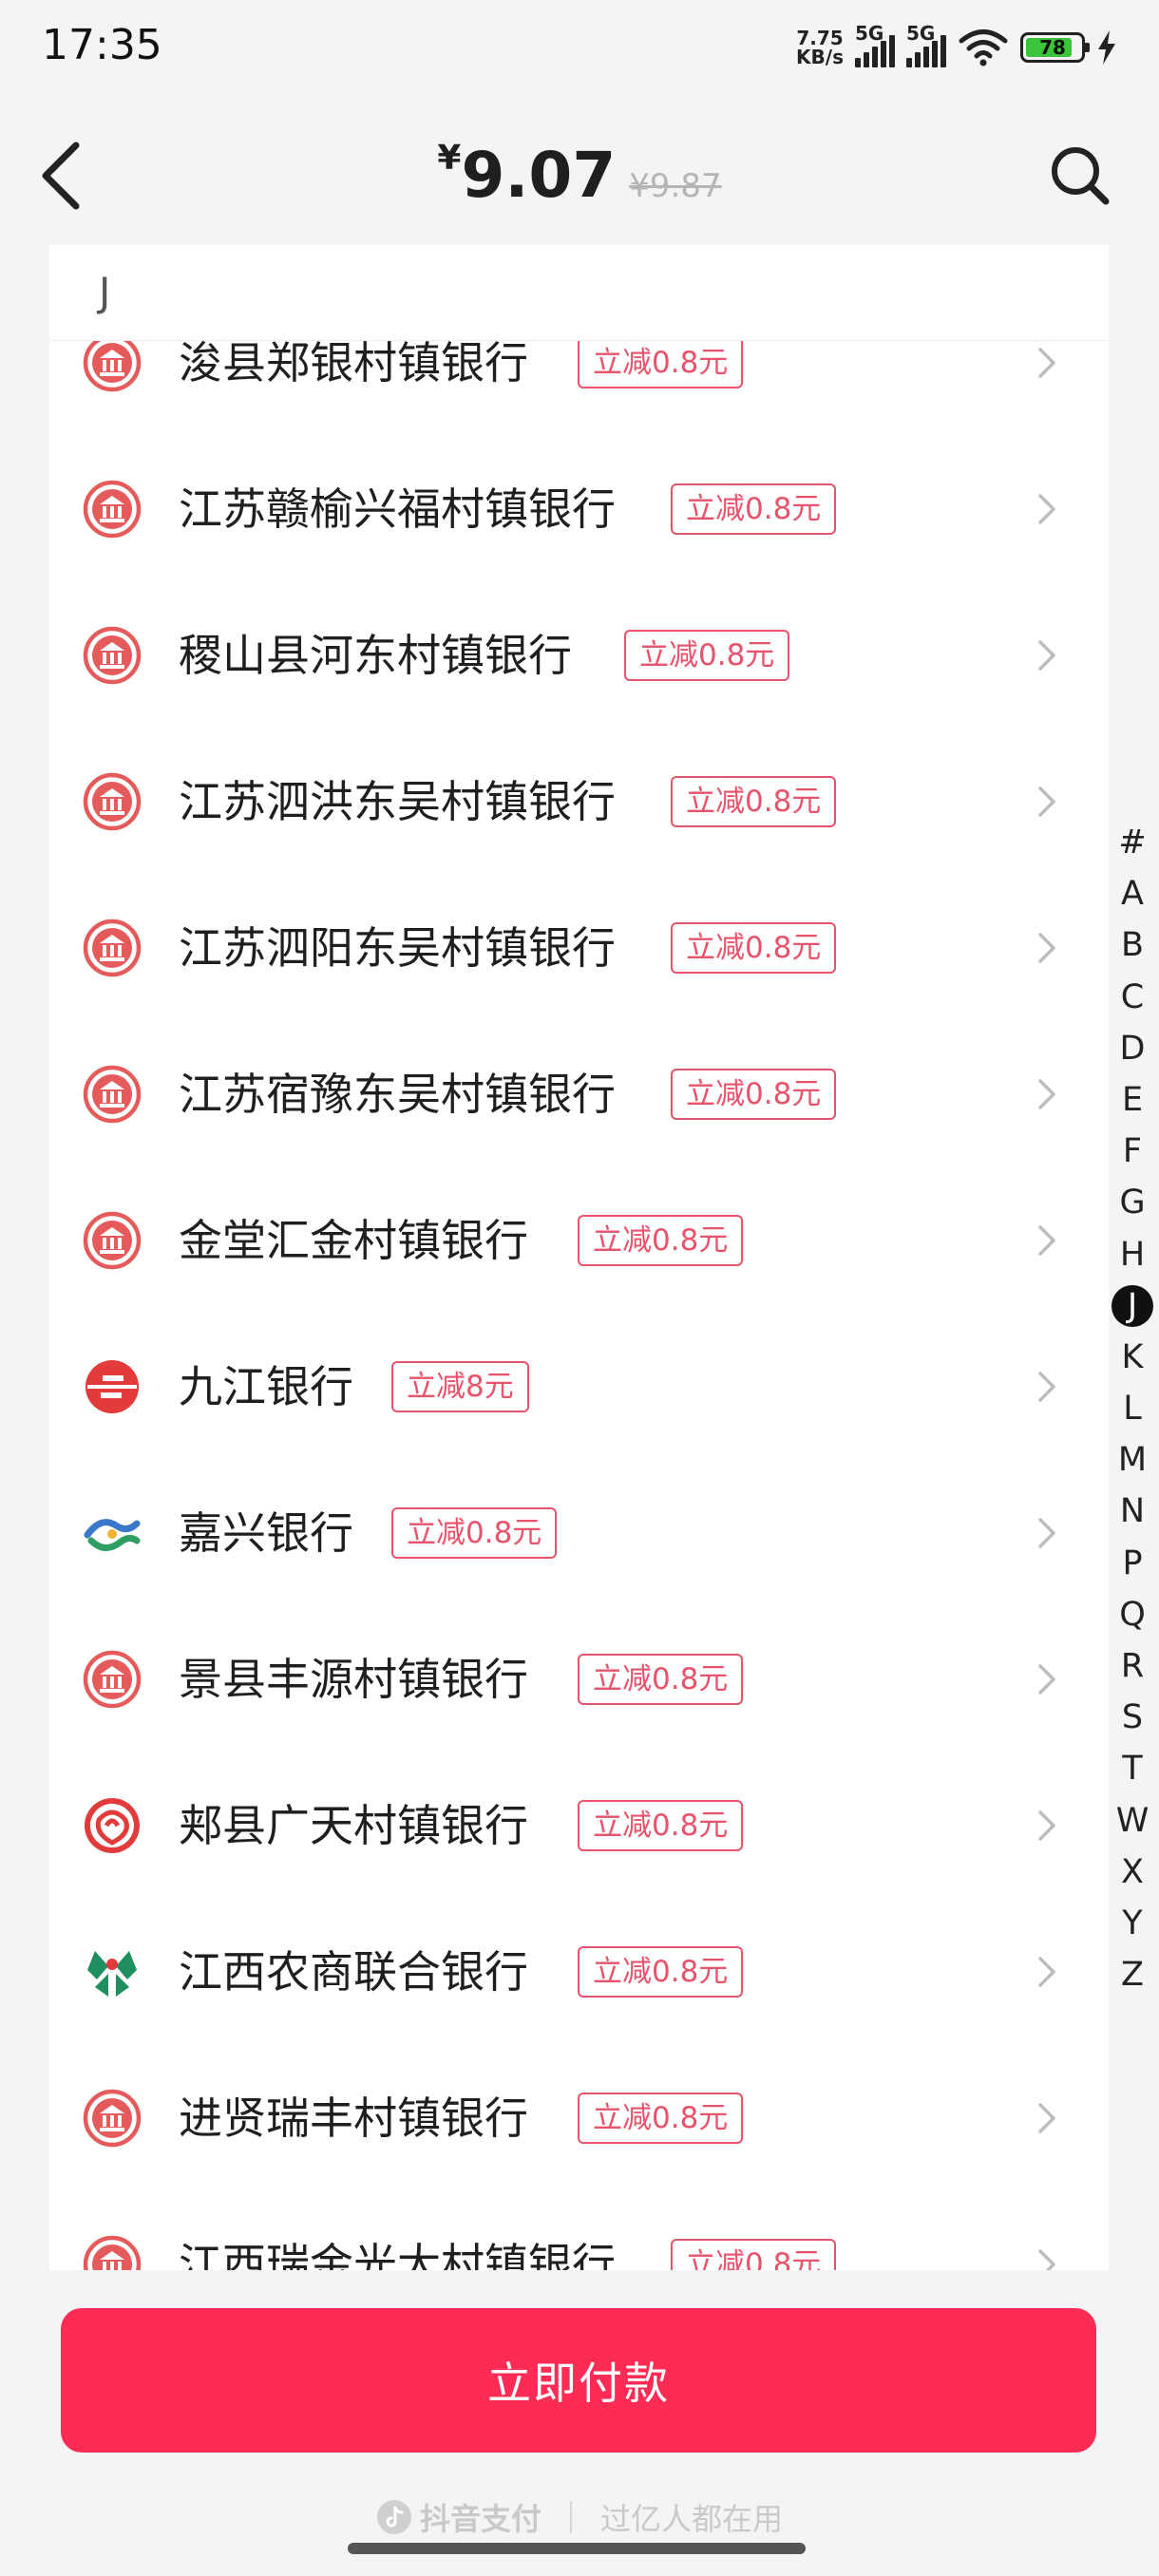 The width and height of the screenshot is (1159, 2576). What do you see at coordinates (820, 38) in the screenshot?
I see `network-speed-value: 7.75` at bounding box center [820, 38].